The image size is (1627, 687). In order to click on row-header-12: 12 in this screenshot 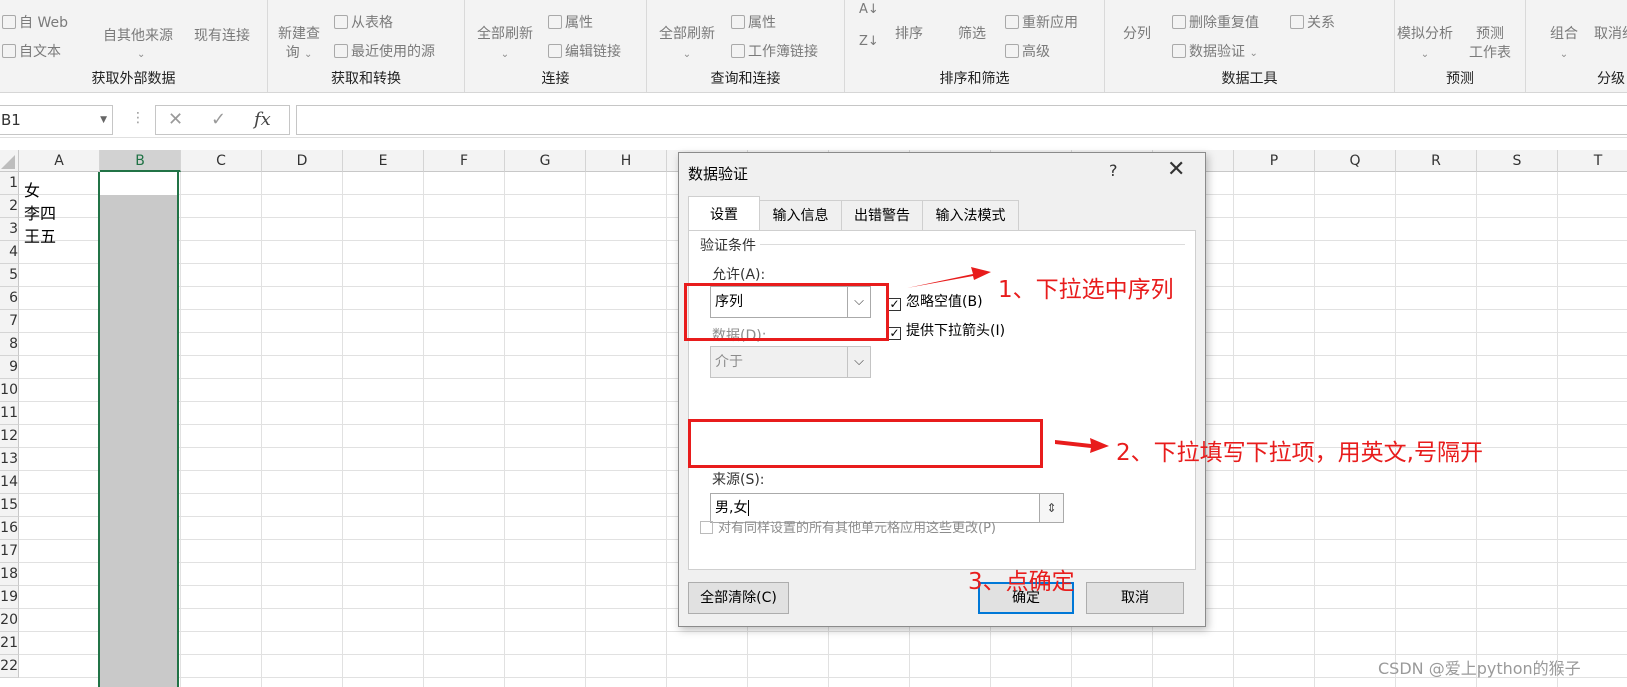, I will do `click(9, 436)`.